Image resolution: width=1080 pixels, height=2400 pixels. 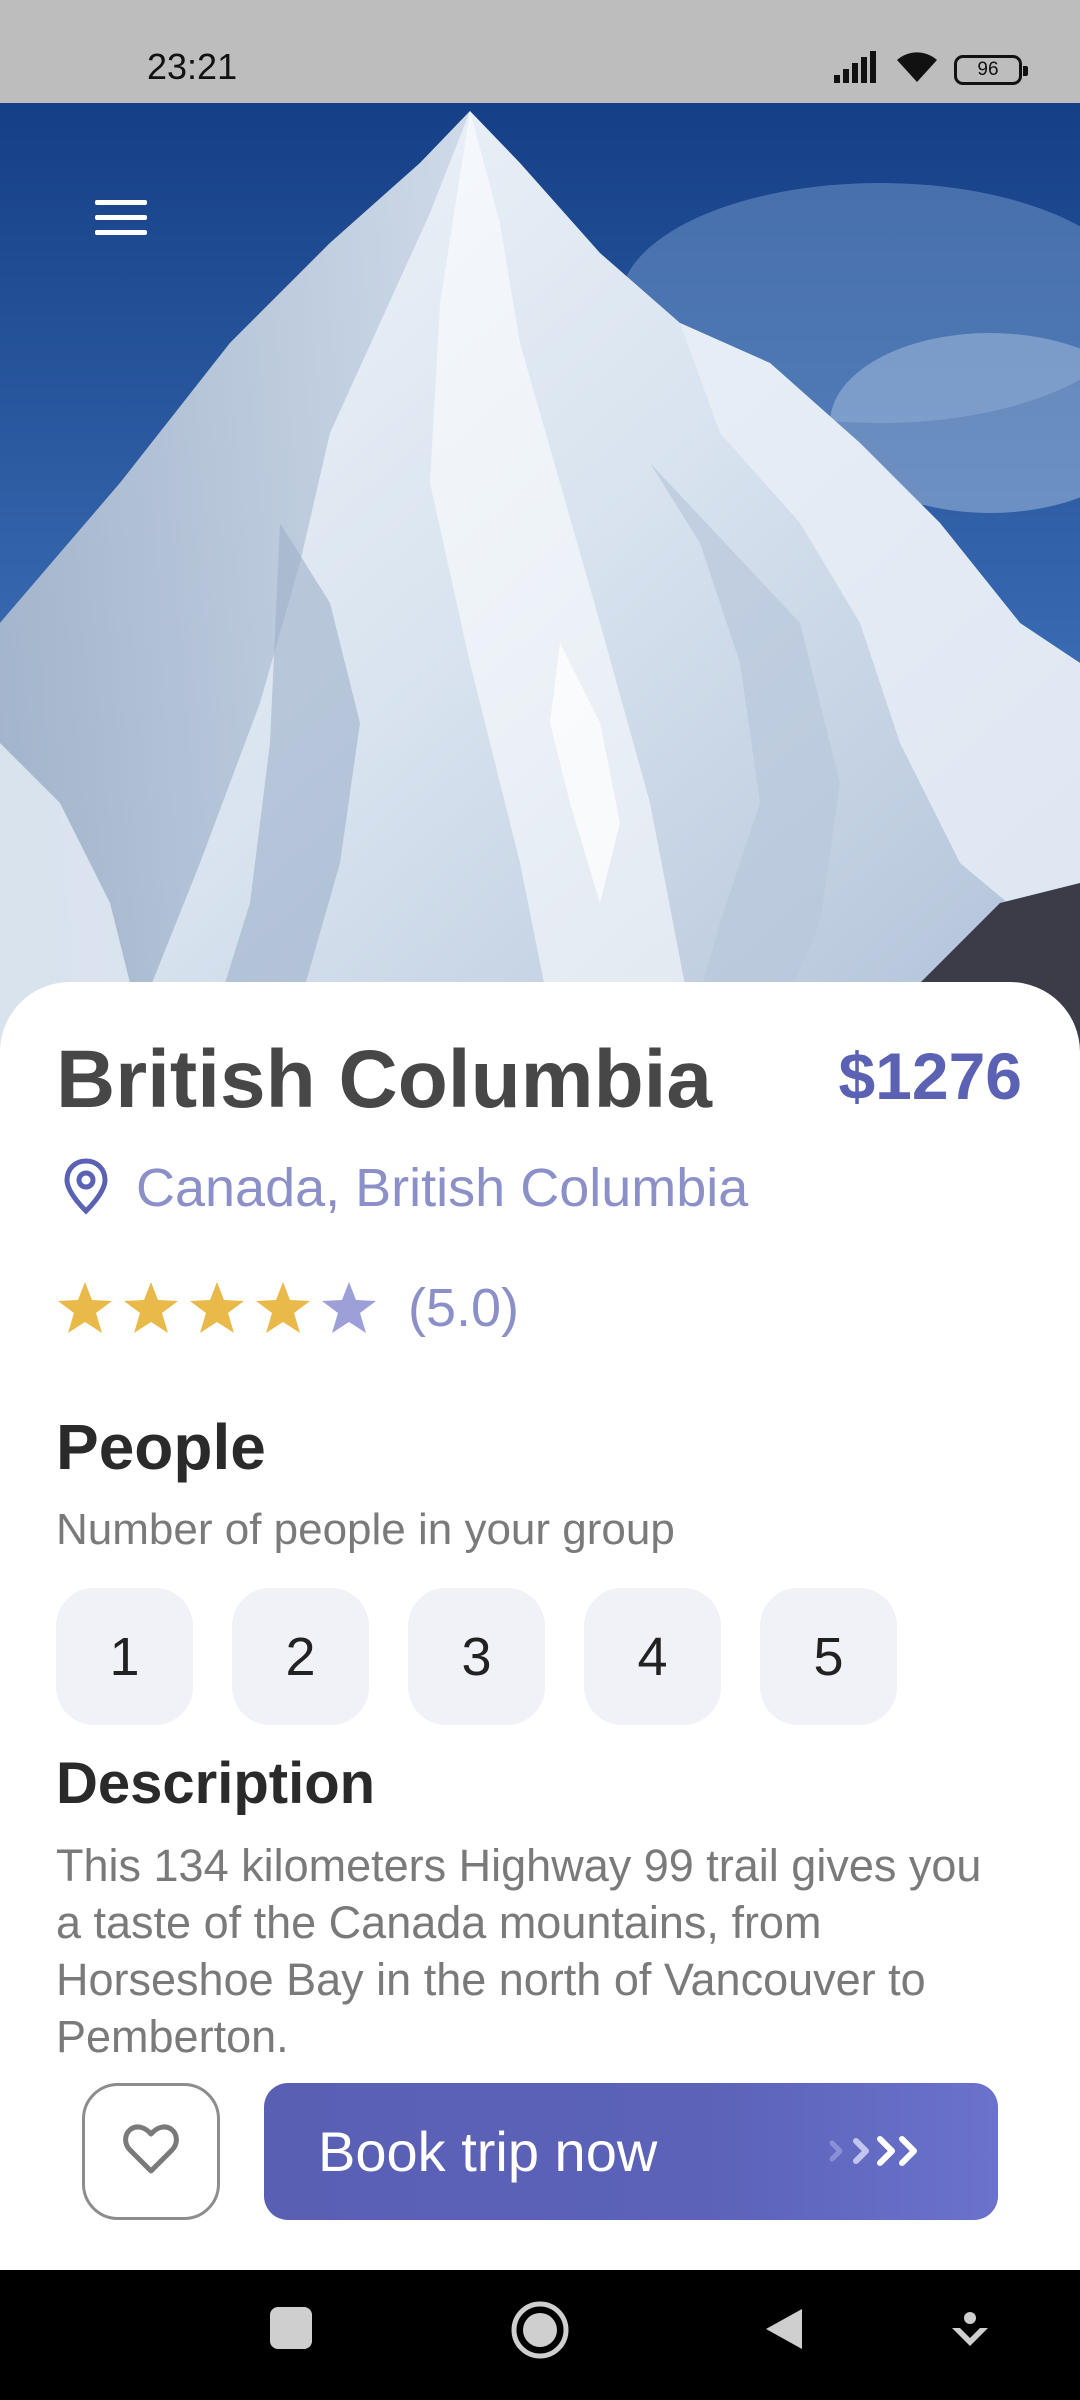 I want to click on signal-icon, so click(x=856, y=69).